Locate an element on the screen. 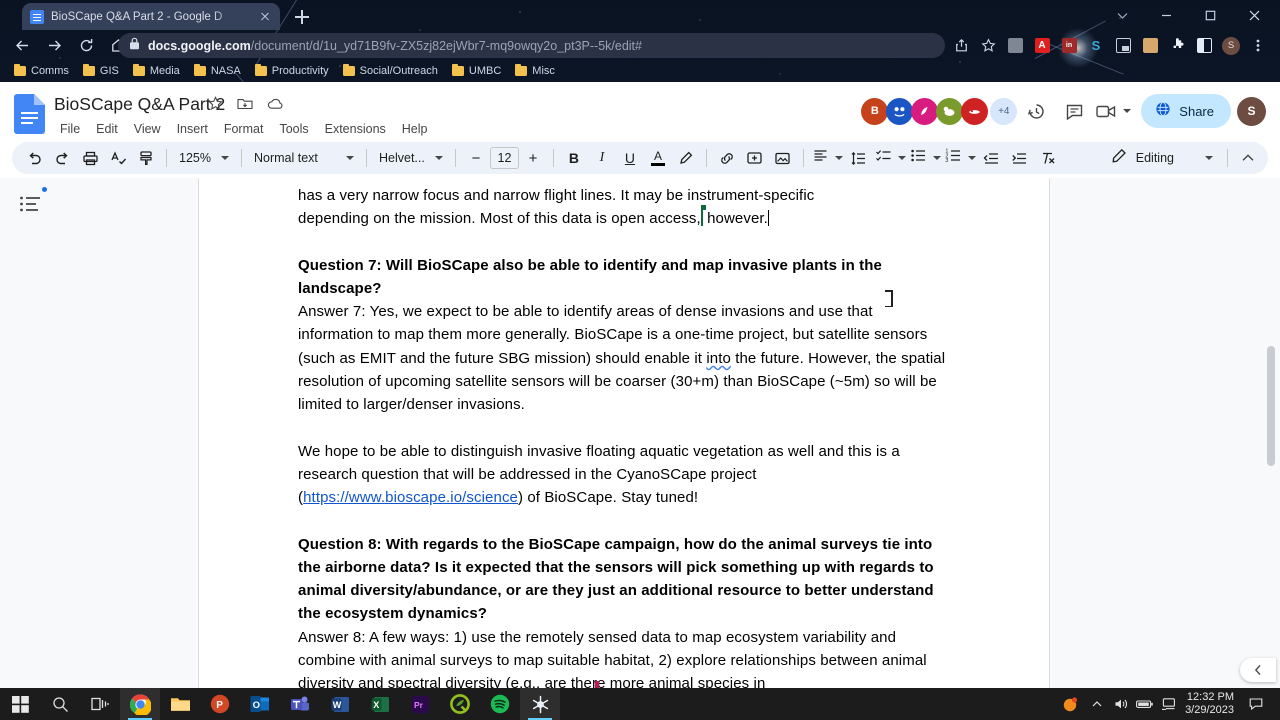  font-size-input: 12 is located at coordinates (504, 158).